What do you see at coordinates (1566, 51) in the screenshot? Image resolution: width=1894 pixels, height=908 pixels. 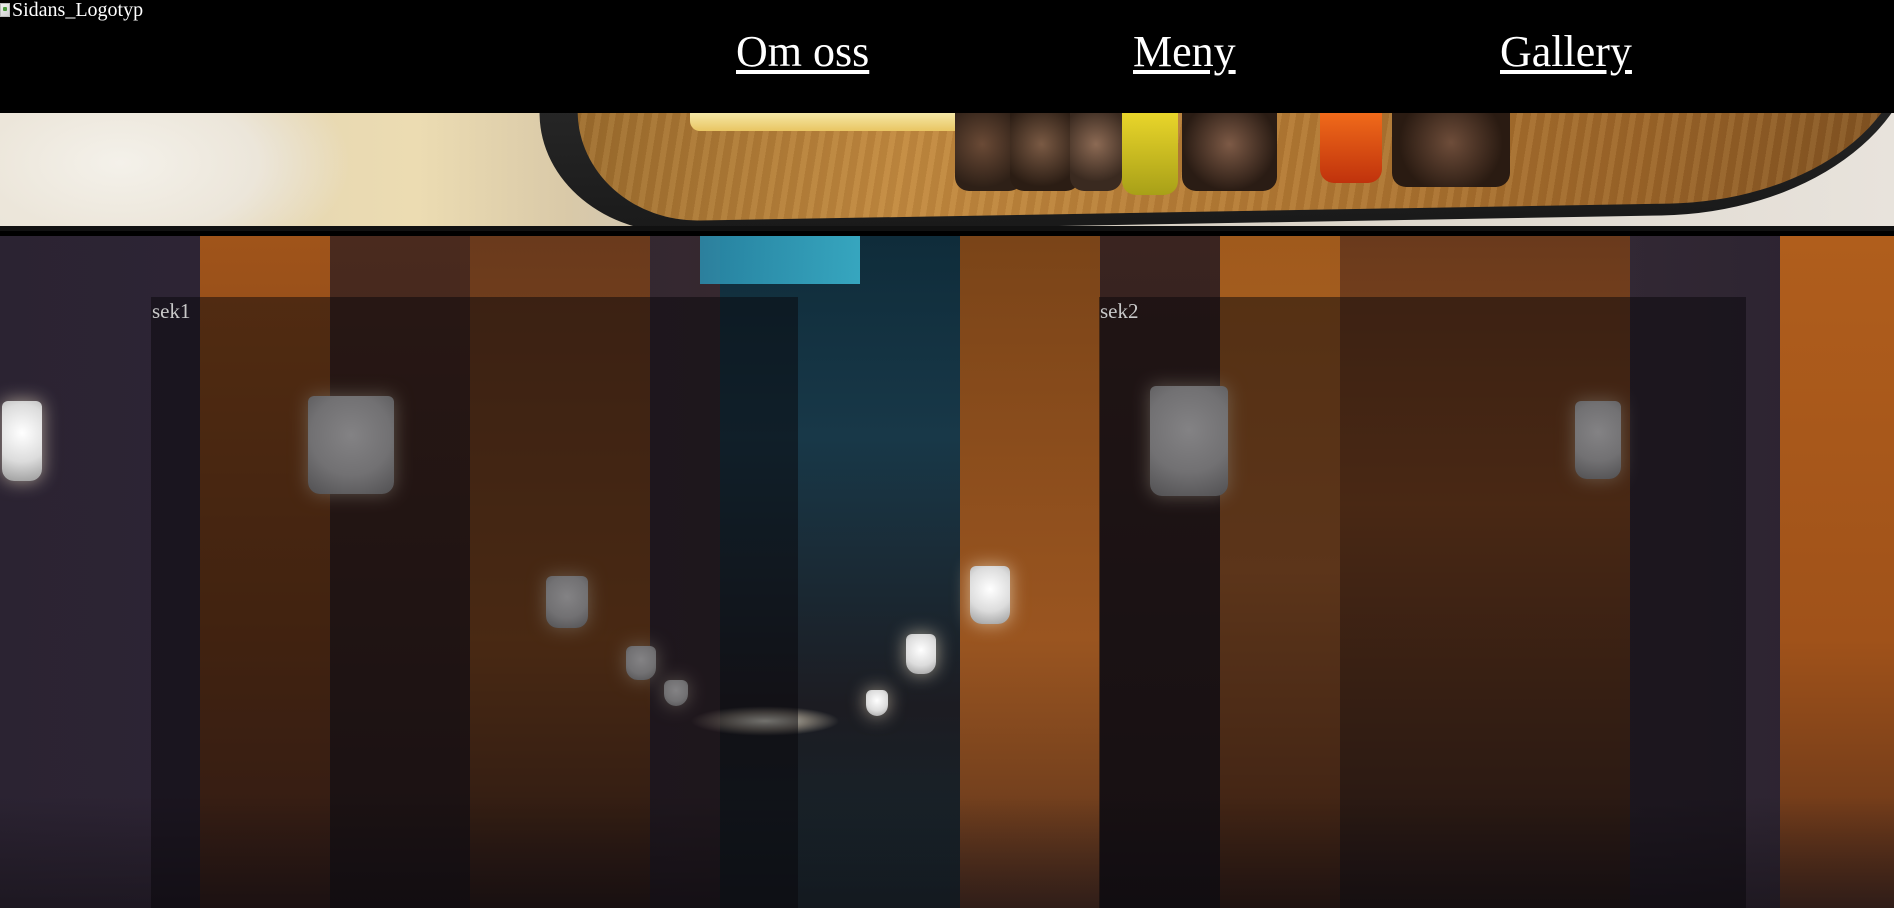 I see `nav-link-gallery: Gallery` at bounding box center [1566, 51].